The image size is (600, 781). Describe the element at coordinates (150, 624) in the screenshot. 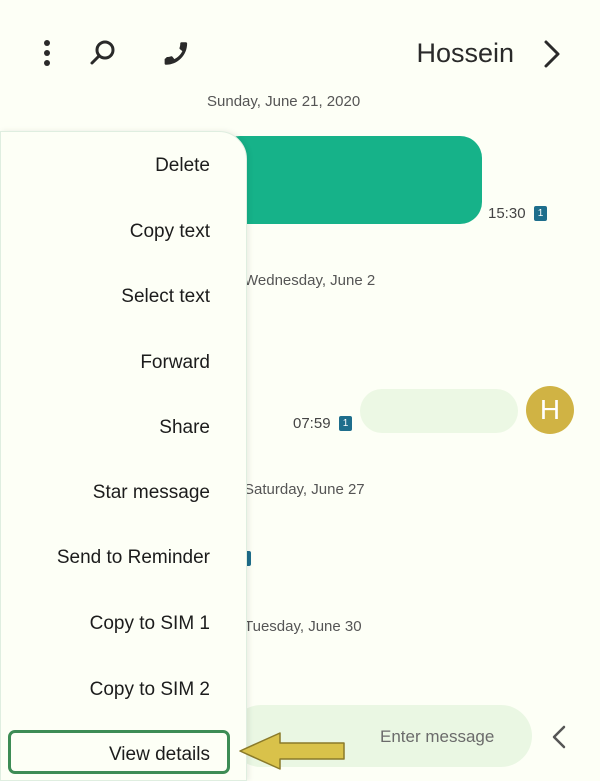

I see `menu-item-copy-to-sim-1: Copy to SIM 1` at that location.